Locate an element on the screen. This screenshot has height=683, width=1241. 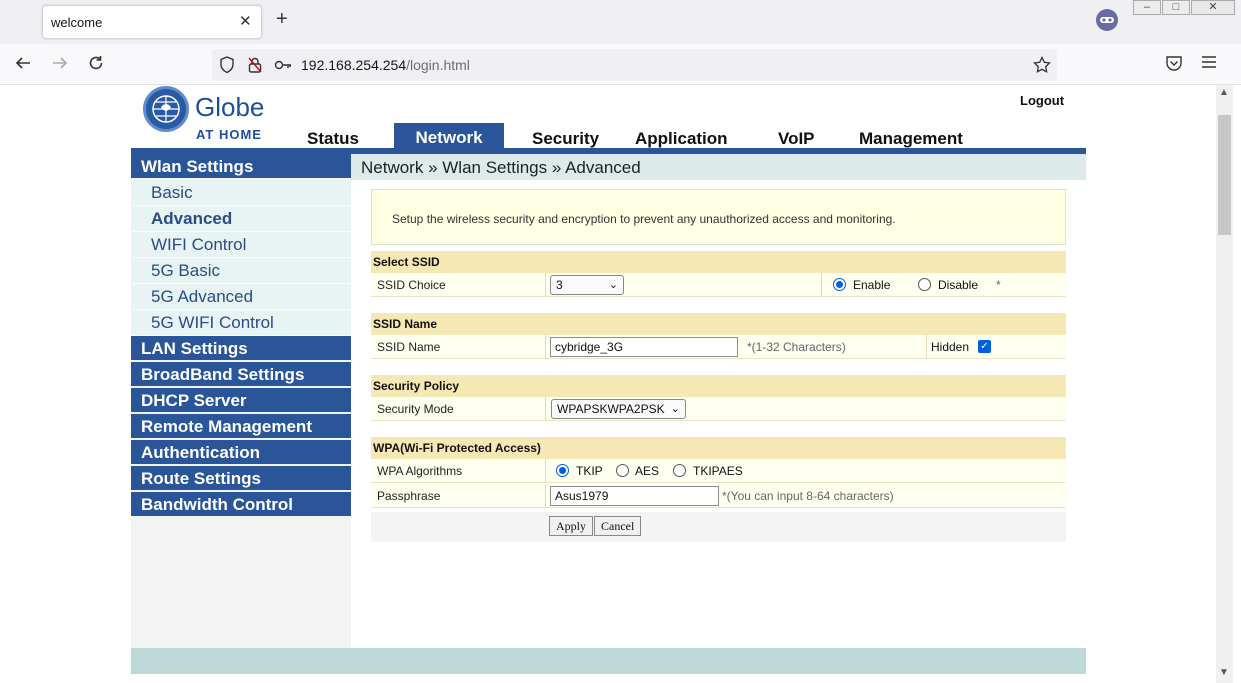
section-wpa: WPA(Wi-Fi Protected Access) is located at coordinates (718, 448).